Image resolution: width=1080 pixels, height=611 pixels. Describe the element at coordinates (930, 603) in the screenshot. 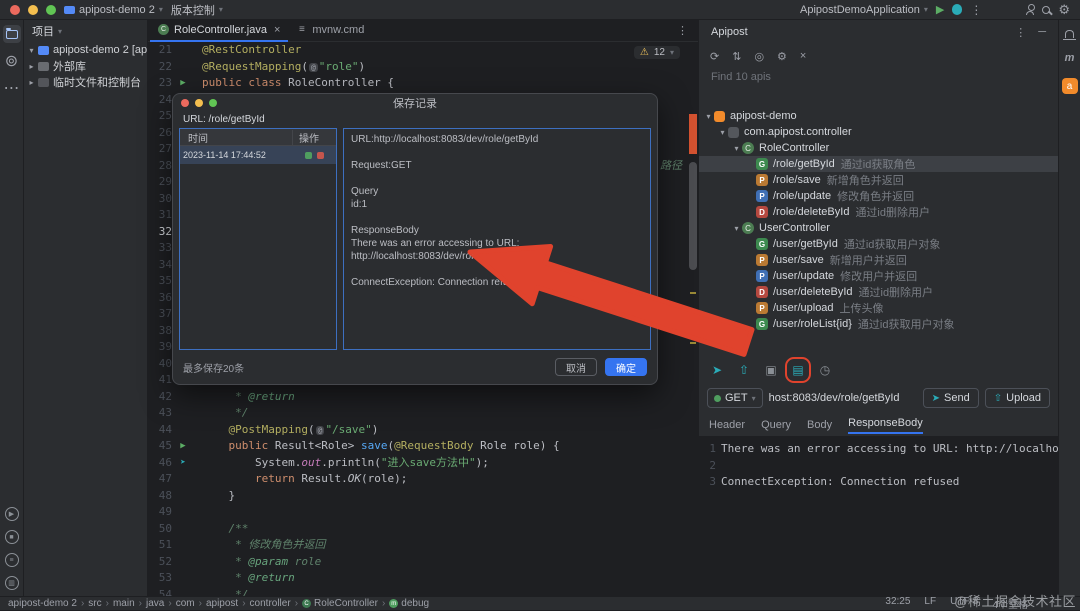

I see `status-item: LF` at that location.